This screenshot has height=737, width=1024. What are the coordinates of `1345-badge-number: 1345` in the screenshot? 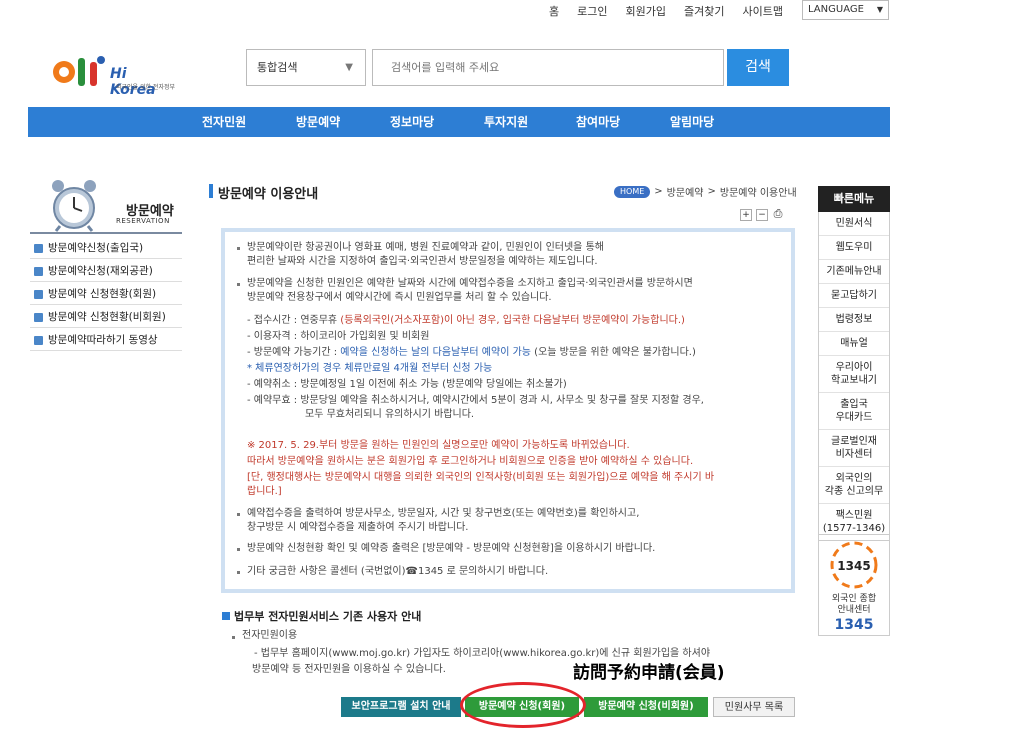 It's located at (853, 566).